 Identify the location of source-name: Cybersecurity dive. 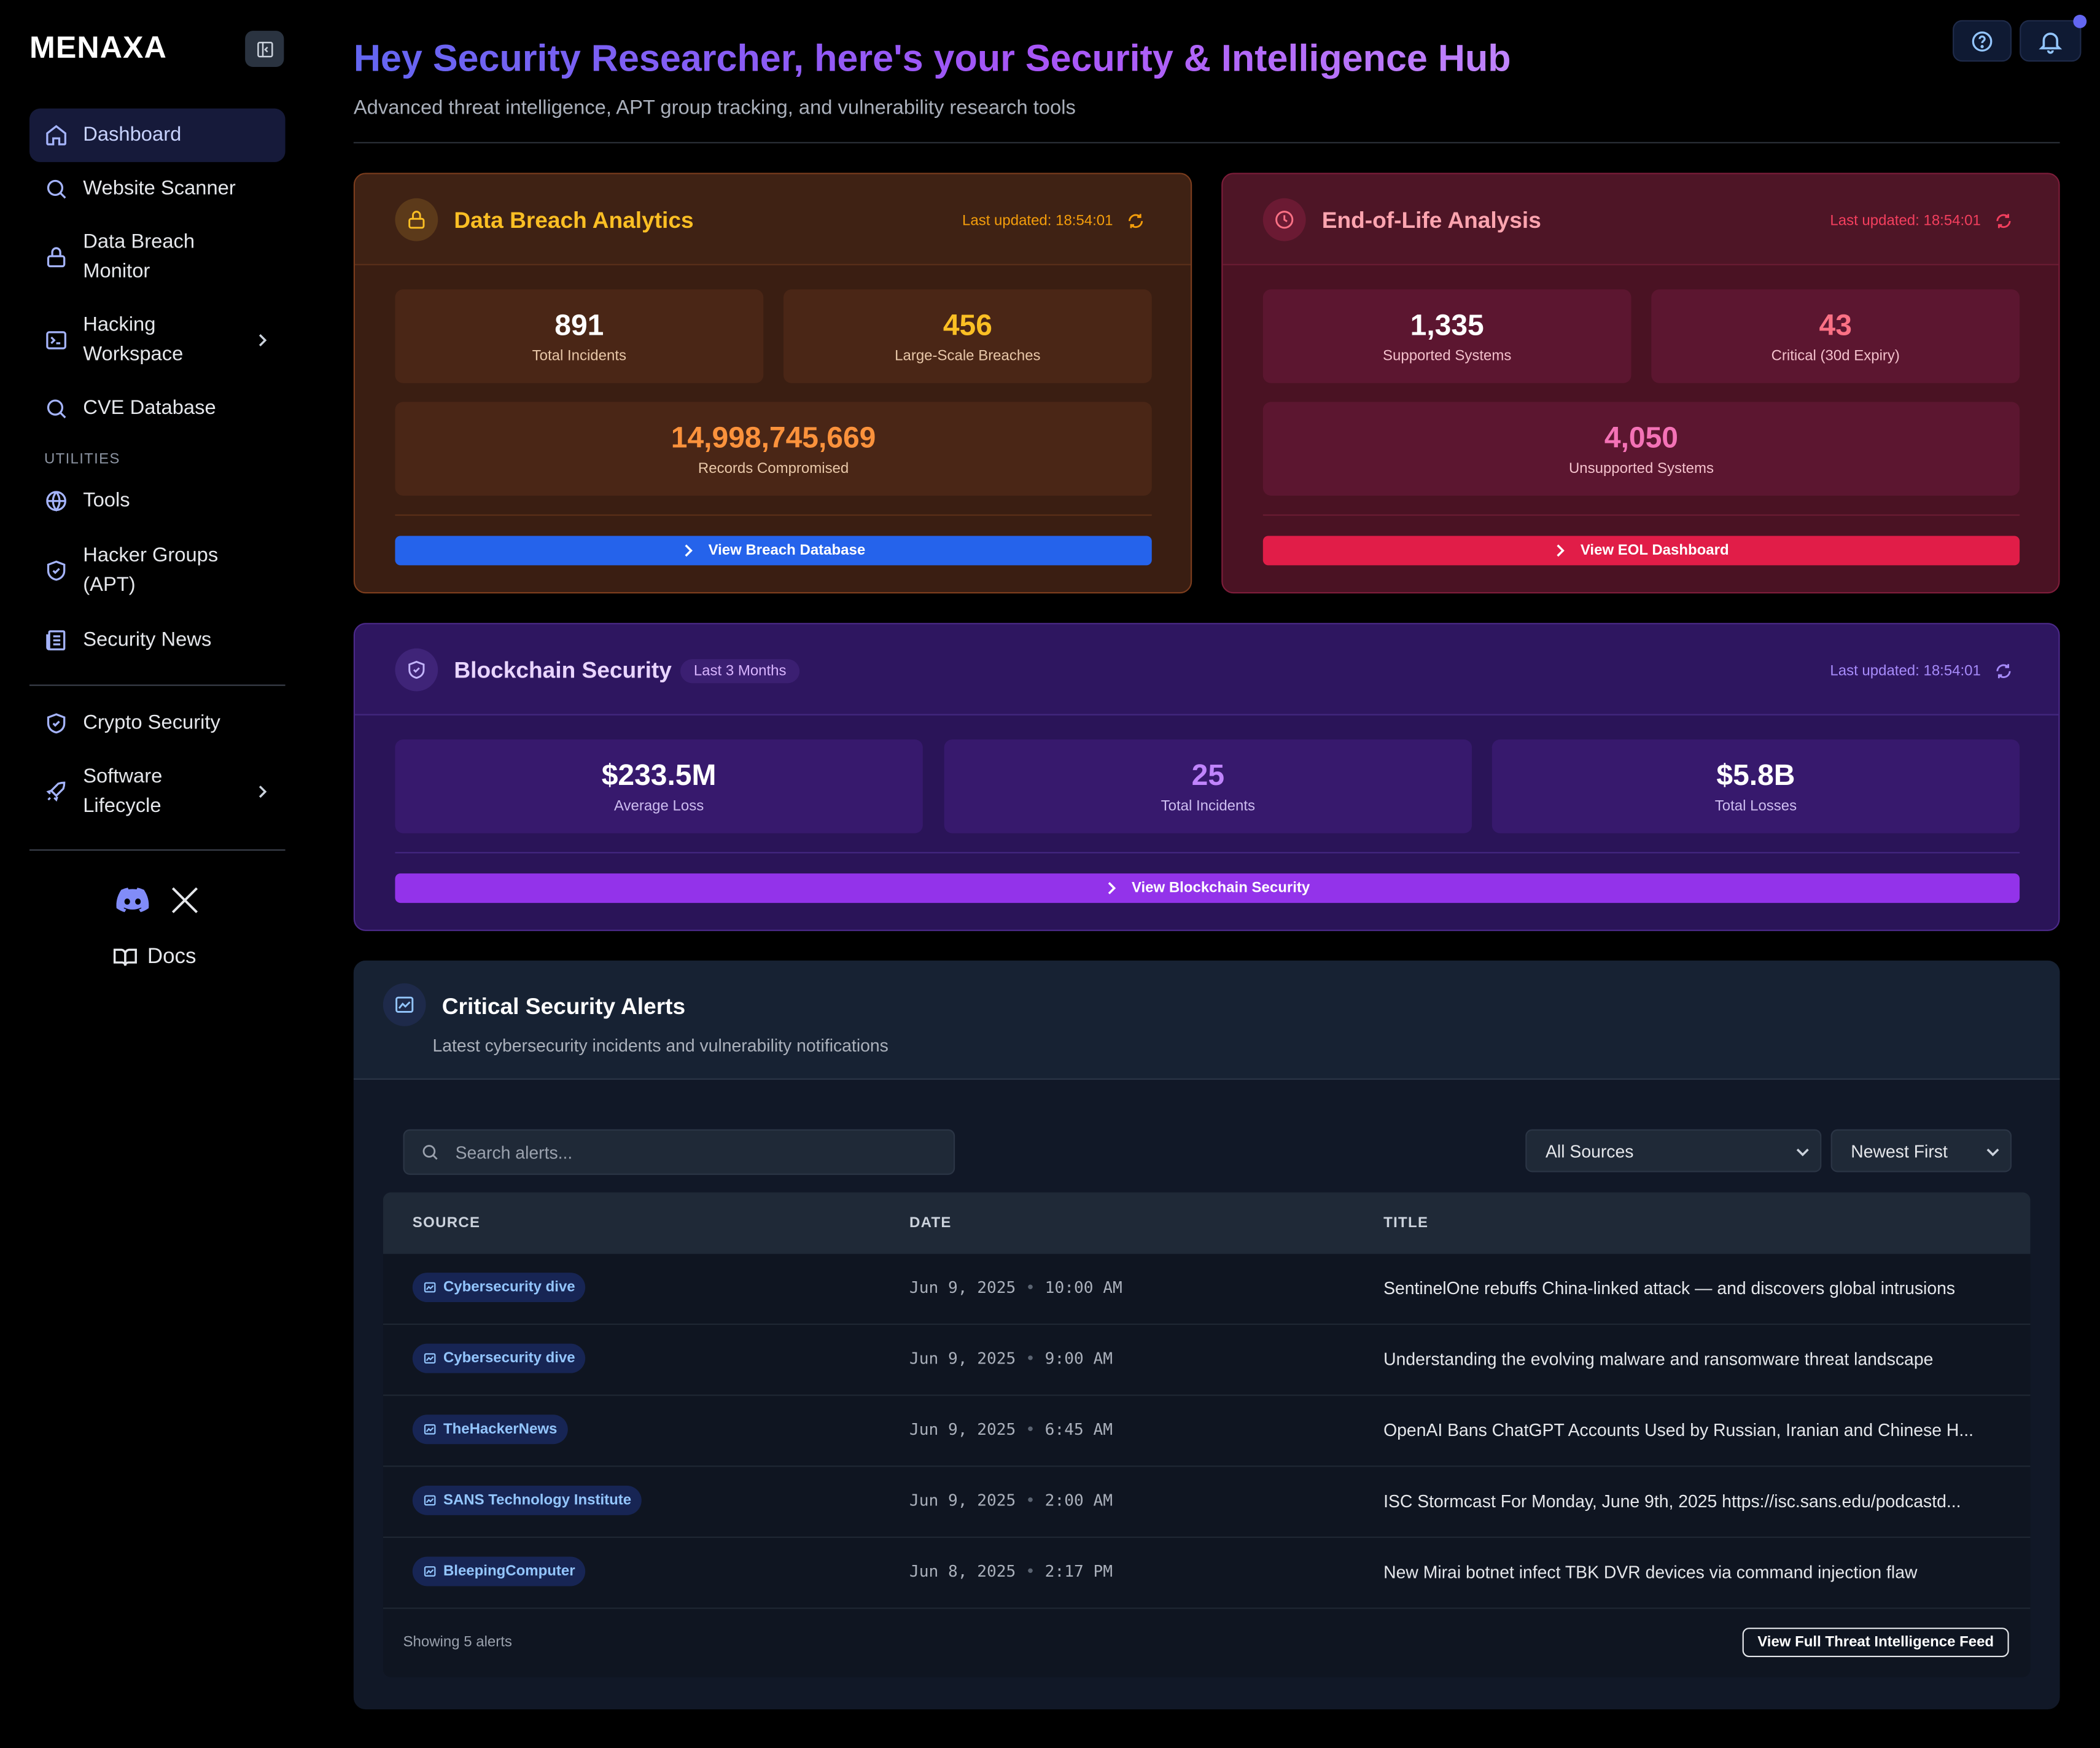
(509, 1287).